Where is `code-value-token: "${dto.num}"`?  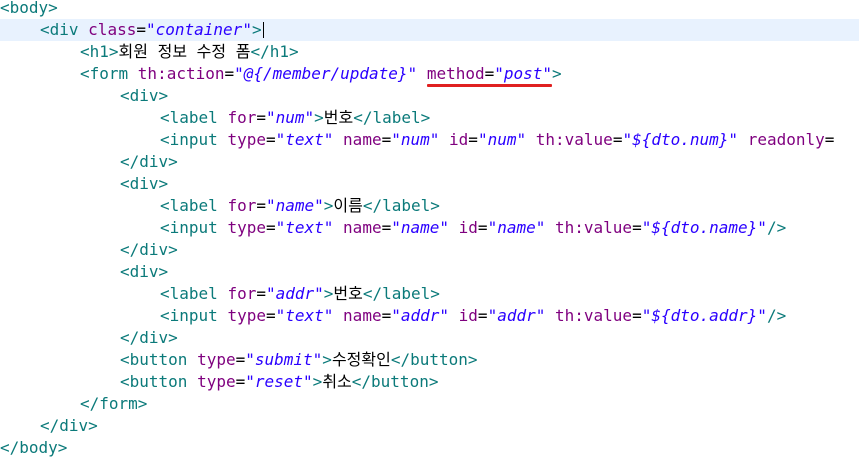 code-value-token: "${dto.num}" is located at coordinates (680, 139).